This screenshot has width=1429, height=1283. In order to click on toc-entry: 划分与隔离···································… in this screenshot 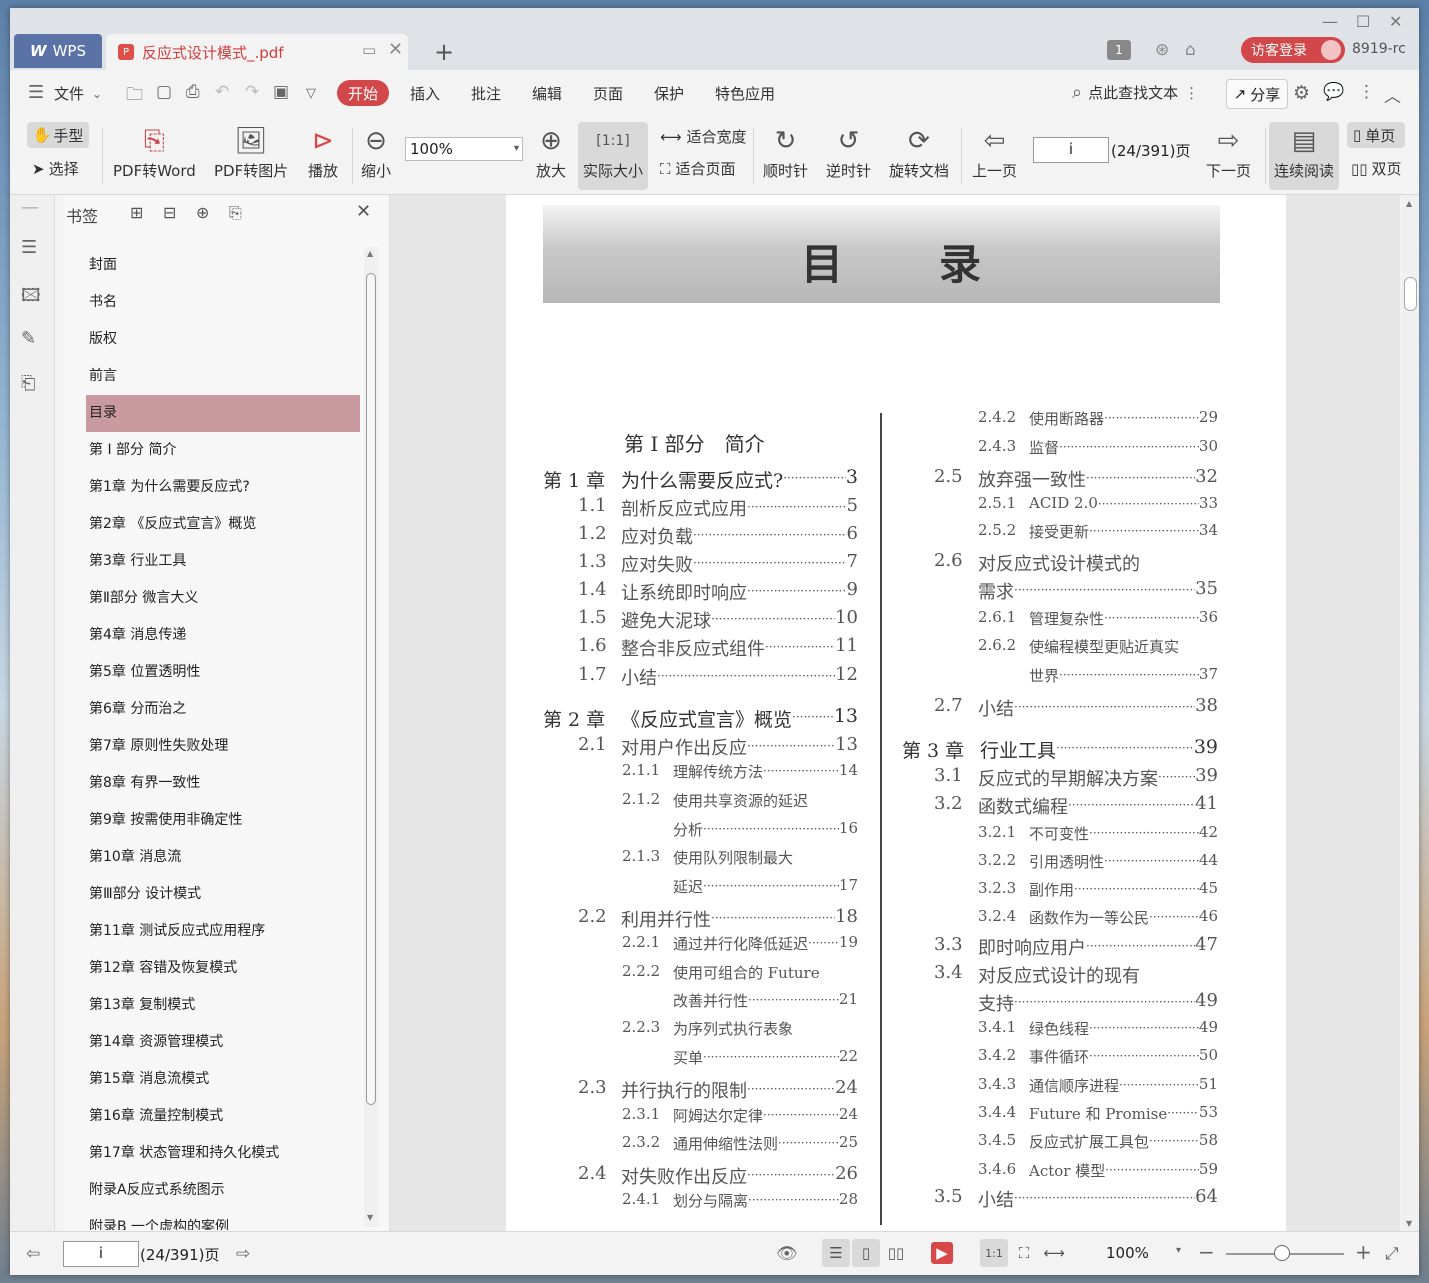, I will do `click(765, 1200)`.